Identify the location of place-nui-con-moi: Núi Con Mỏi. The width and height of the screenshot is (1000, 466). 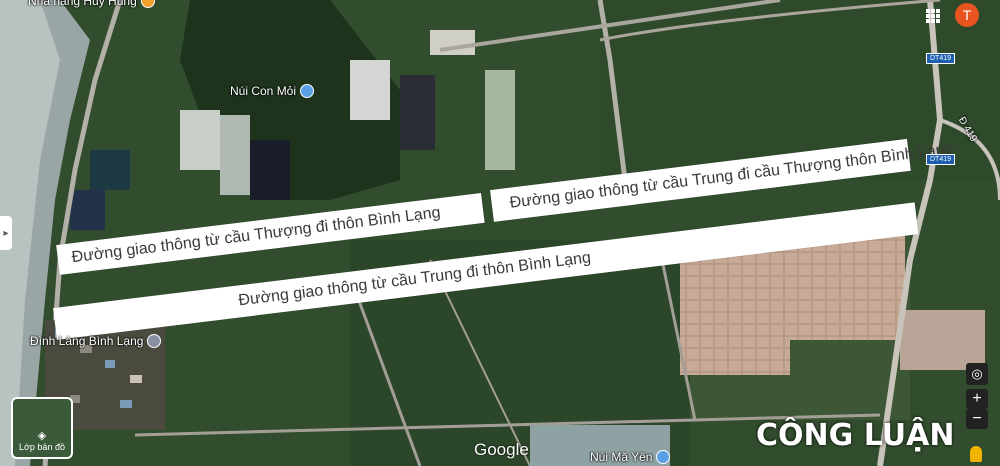
(272, 91).